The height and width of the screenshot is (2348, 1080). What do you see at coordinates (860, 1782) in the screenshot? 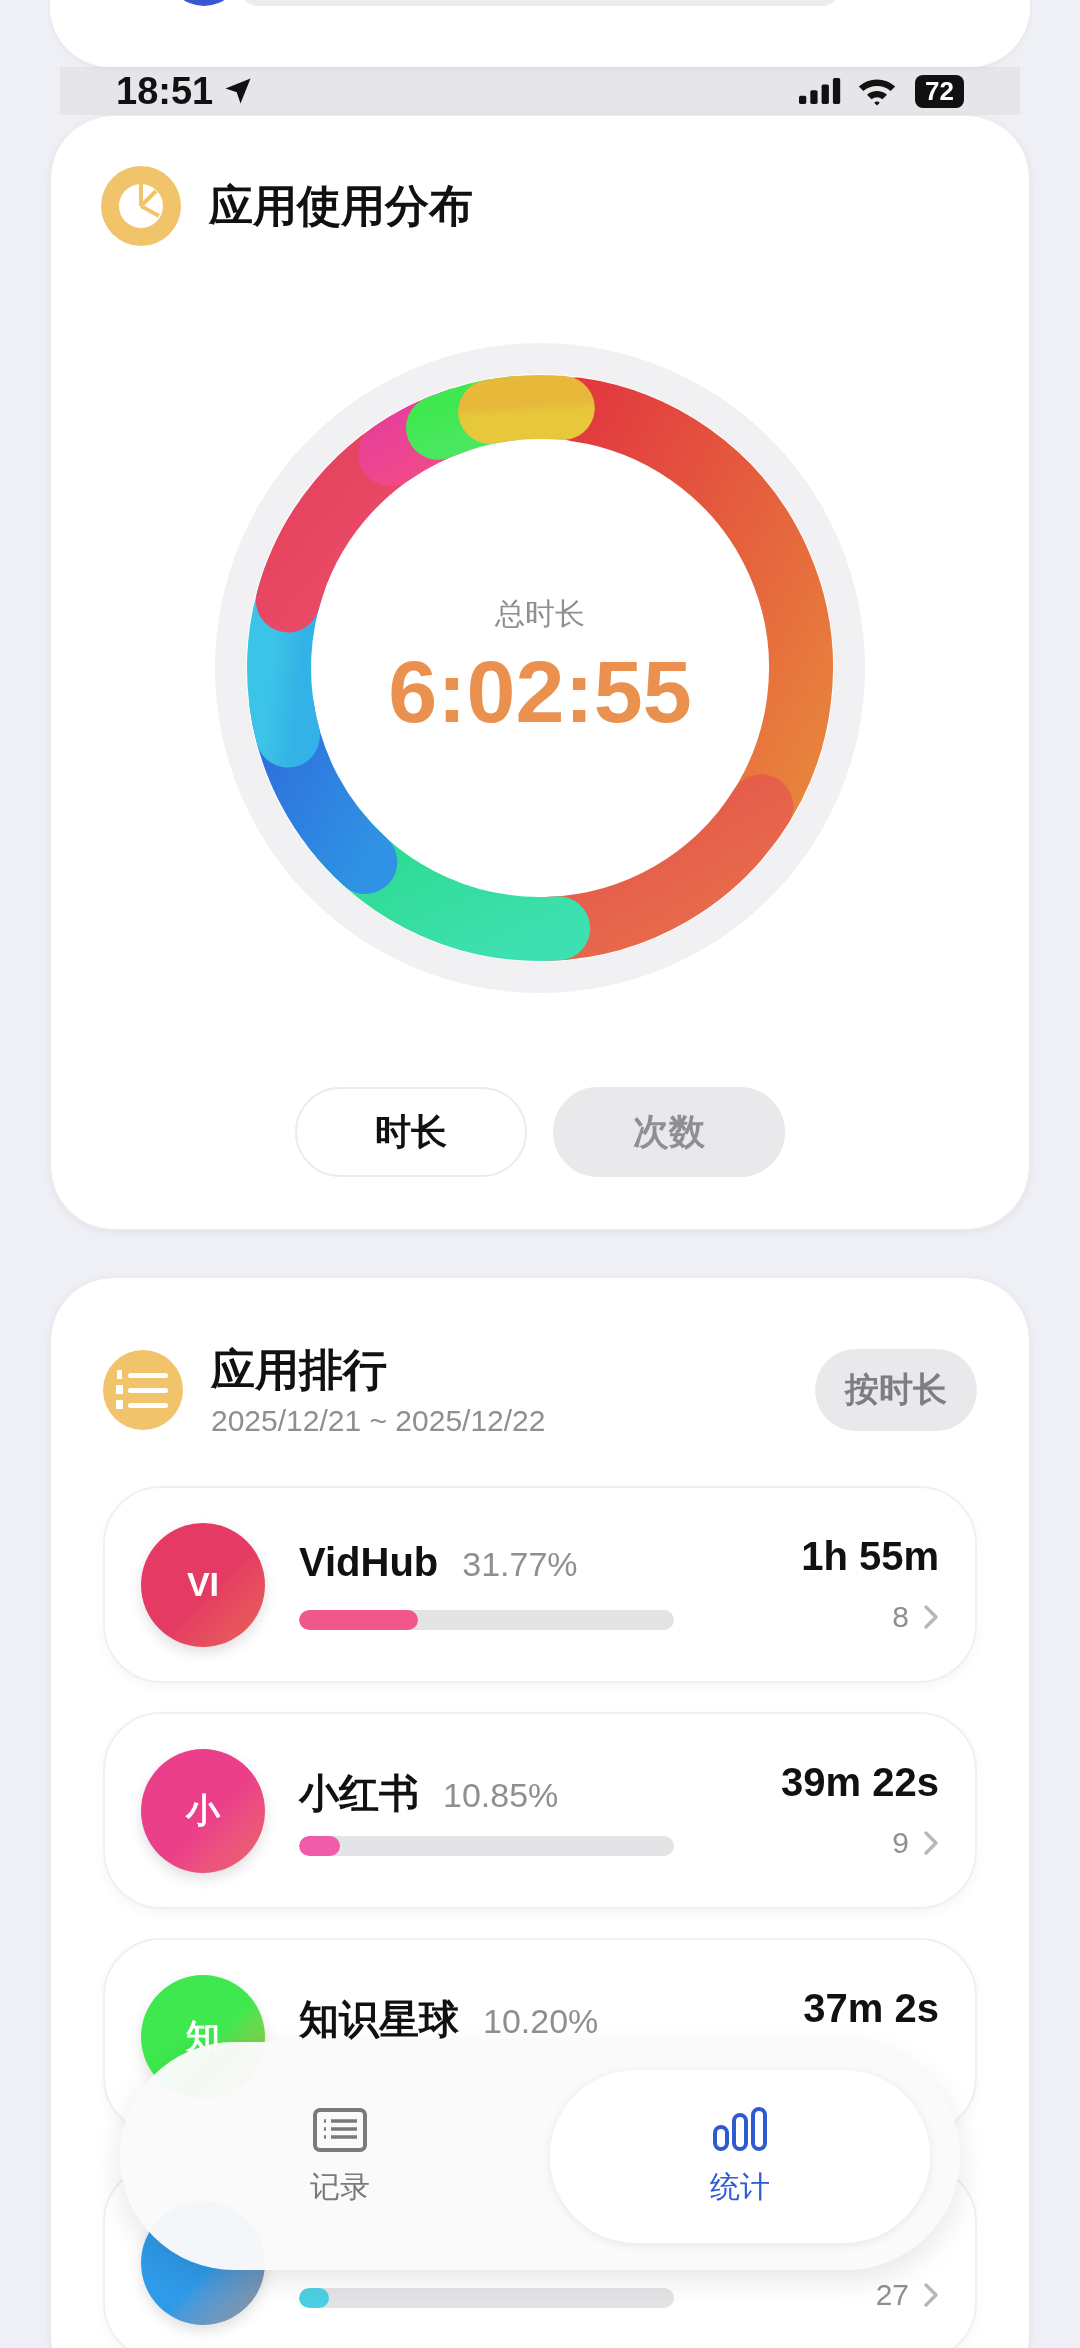
I see `app-duration: 39m 22s` at bounding box center [860, 1782].